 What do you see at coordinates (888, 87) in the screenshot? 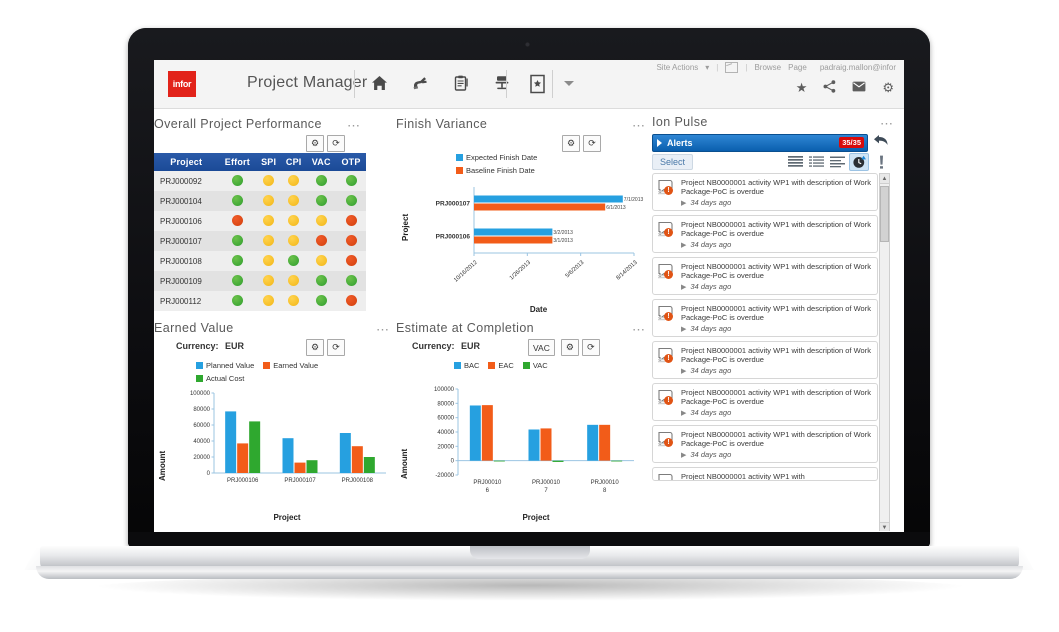
I see `gear-icon: ⚙` at bounding box center [888, 87].